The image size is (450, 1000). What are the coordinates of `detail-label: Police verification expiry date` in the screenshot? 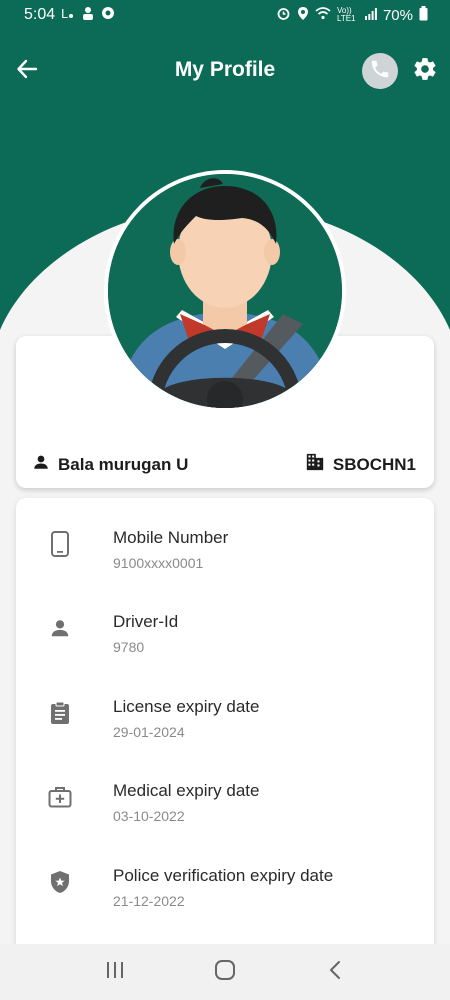 It's located at (223, 875).